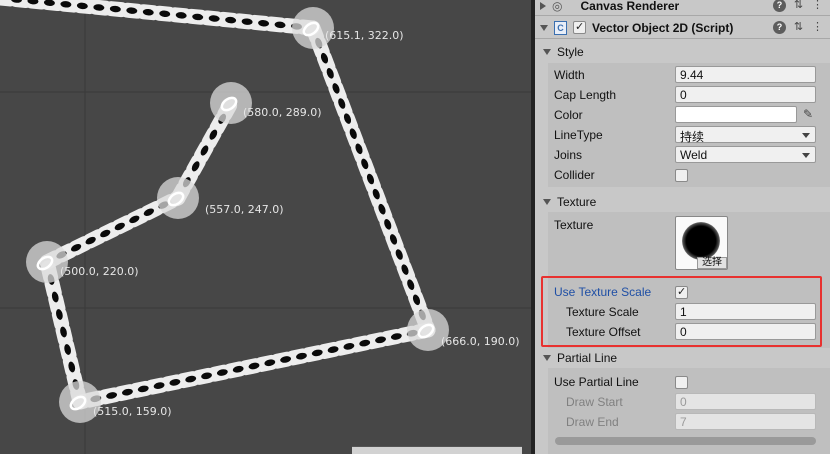 The image size is (830, 454). I want to click on width-row: Width 9.44, so click(682, 75).